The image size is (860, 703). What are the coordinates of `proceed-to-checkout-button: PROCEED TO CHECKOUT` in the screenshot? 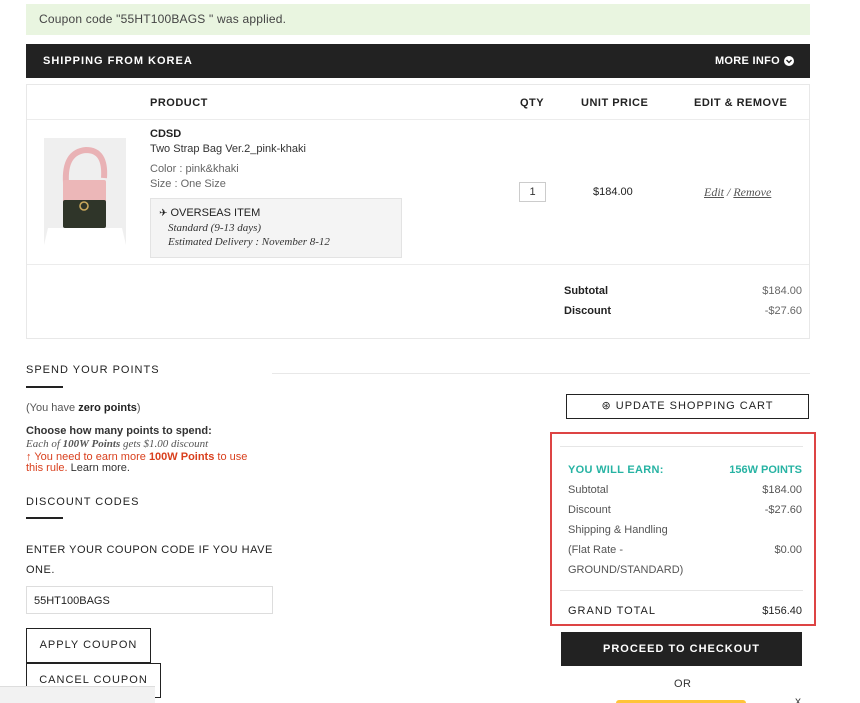 It's located at (681, 649).